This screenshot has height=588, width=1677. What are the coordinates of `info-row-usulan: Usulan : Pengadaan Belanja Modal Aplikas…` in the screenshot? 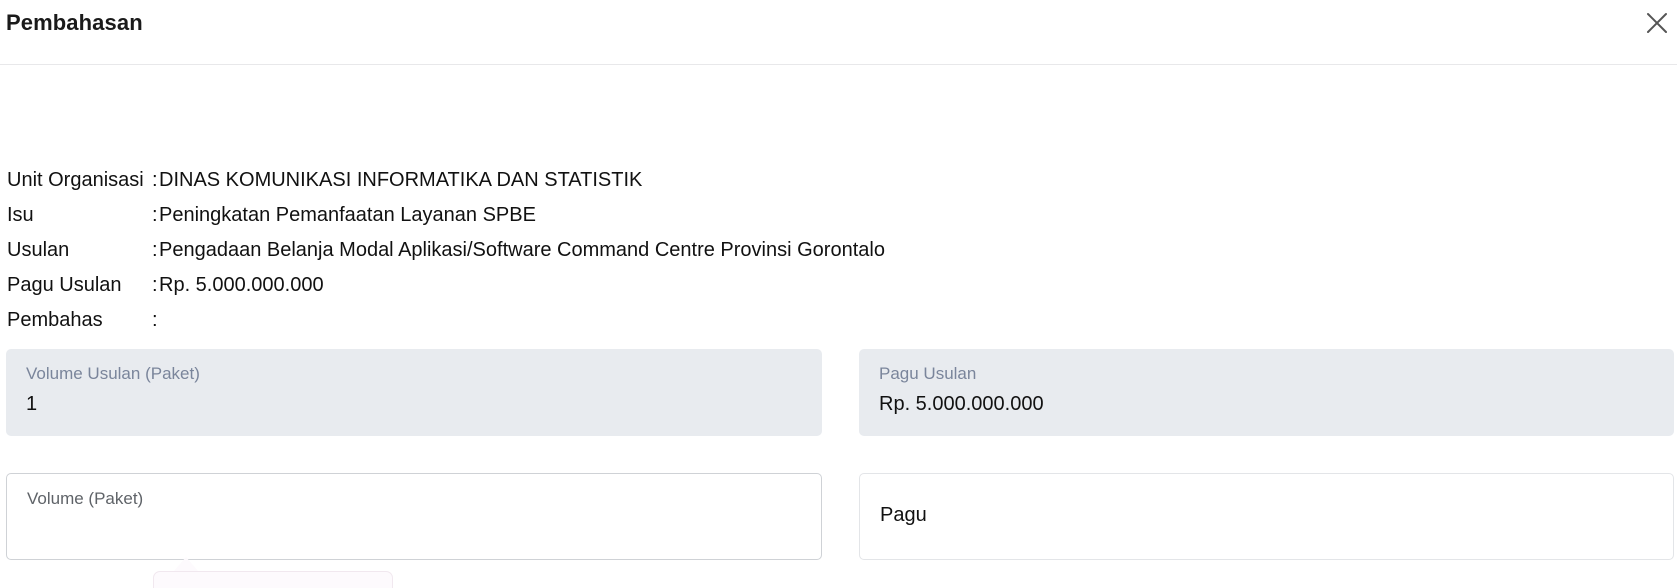 It's located at (446, 250).